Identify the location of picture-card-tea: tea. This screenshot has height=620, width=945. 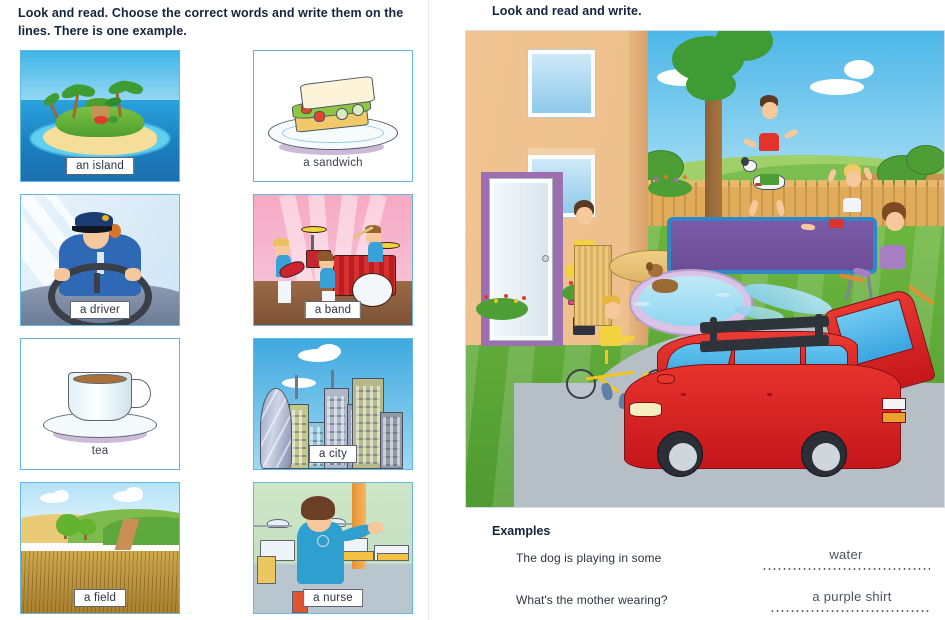
(100, 404).